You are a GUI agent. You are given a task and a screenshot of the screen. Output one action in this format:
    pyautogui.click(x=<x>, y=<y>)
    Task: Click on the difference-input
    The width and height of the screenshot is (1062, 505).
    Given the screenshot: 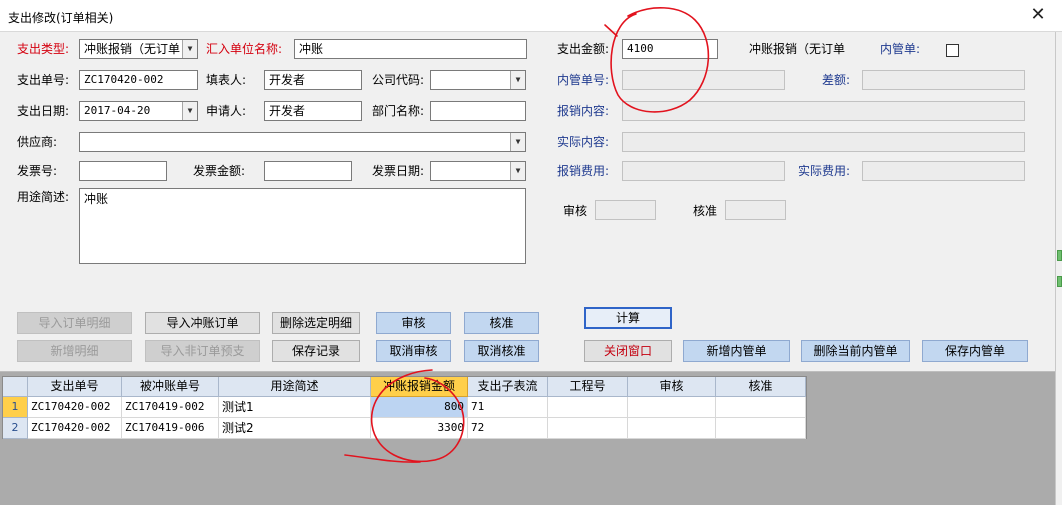 What is the action you would take?
    pyautogui.click(x=943, y=80)
    